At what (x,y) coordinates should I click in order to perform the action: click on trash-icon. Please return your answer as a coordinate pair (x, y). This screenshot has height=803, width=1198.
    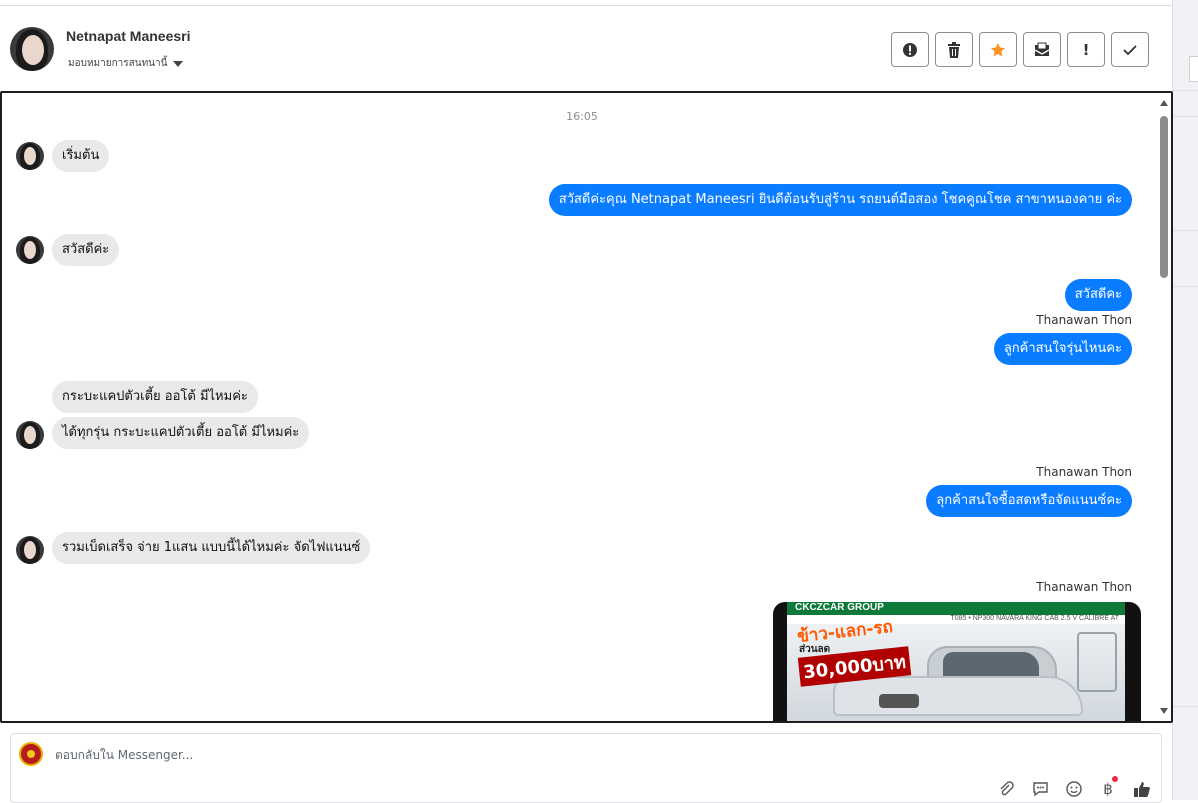
    Looking at the image, I should click on (954, 49).